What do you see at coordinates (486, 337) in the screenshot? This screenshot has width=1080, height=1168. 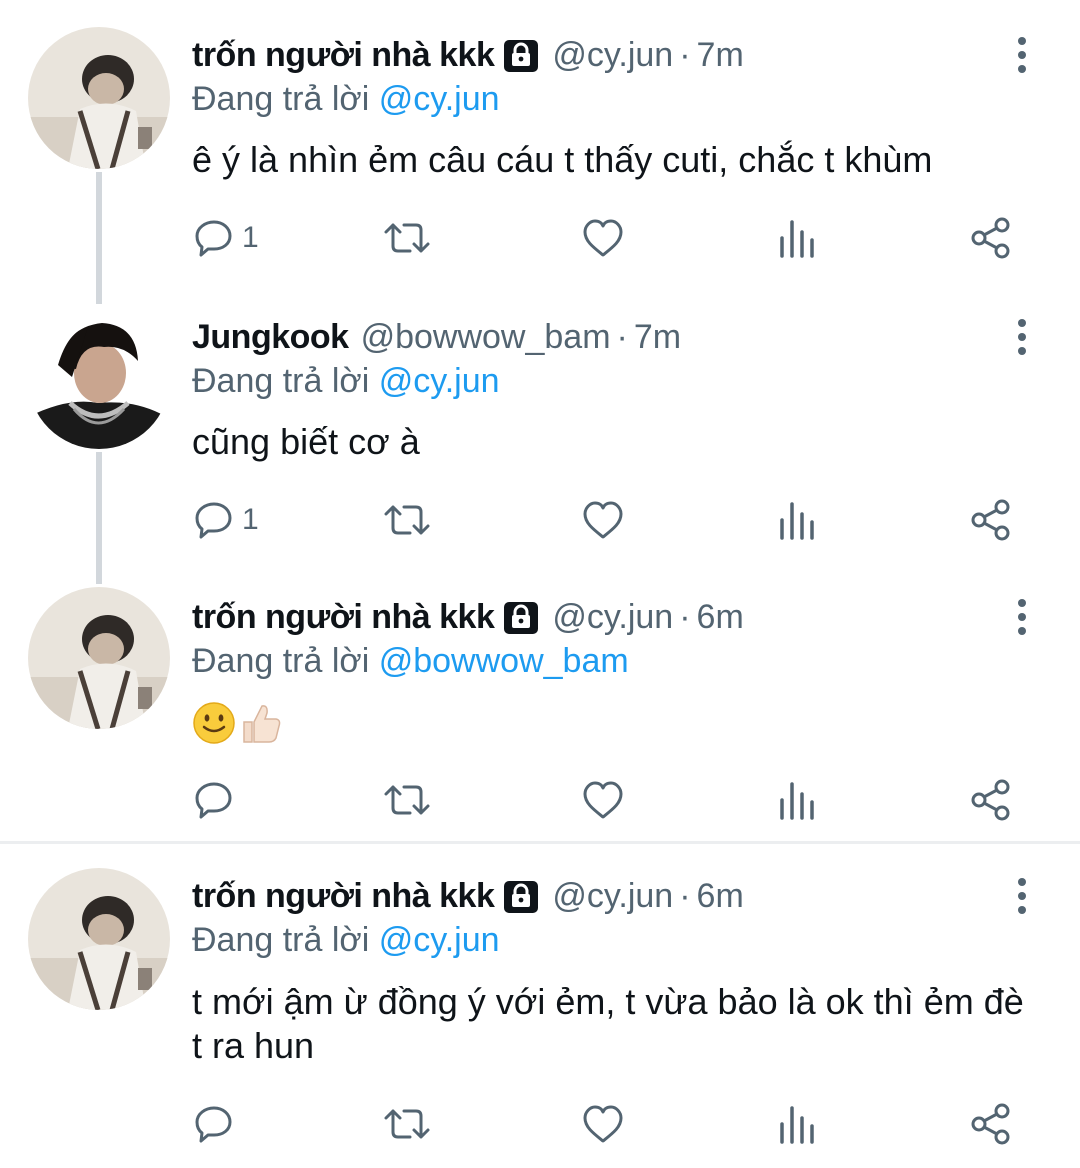 I see `handle: @bowwow_bam` at bounding box center [486, 337].